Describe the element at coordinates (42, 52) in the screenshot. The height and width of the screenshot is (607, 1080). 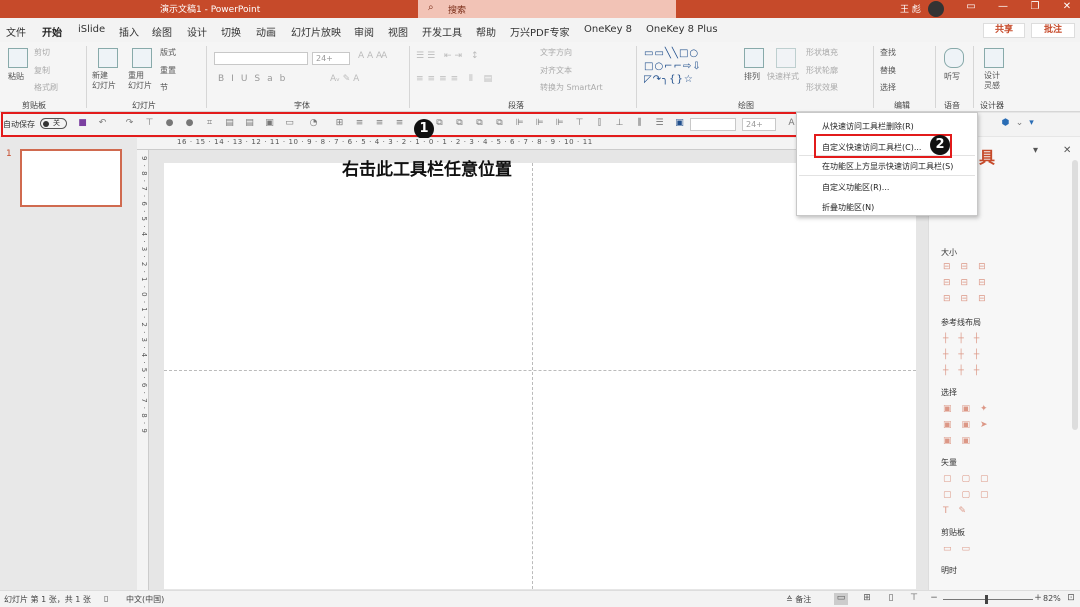
I see `cut-button: 剪切` at that location.